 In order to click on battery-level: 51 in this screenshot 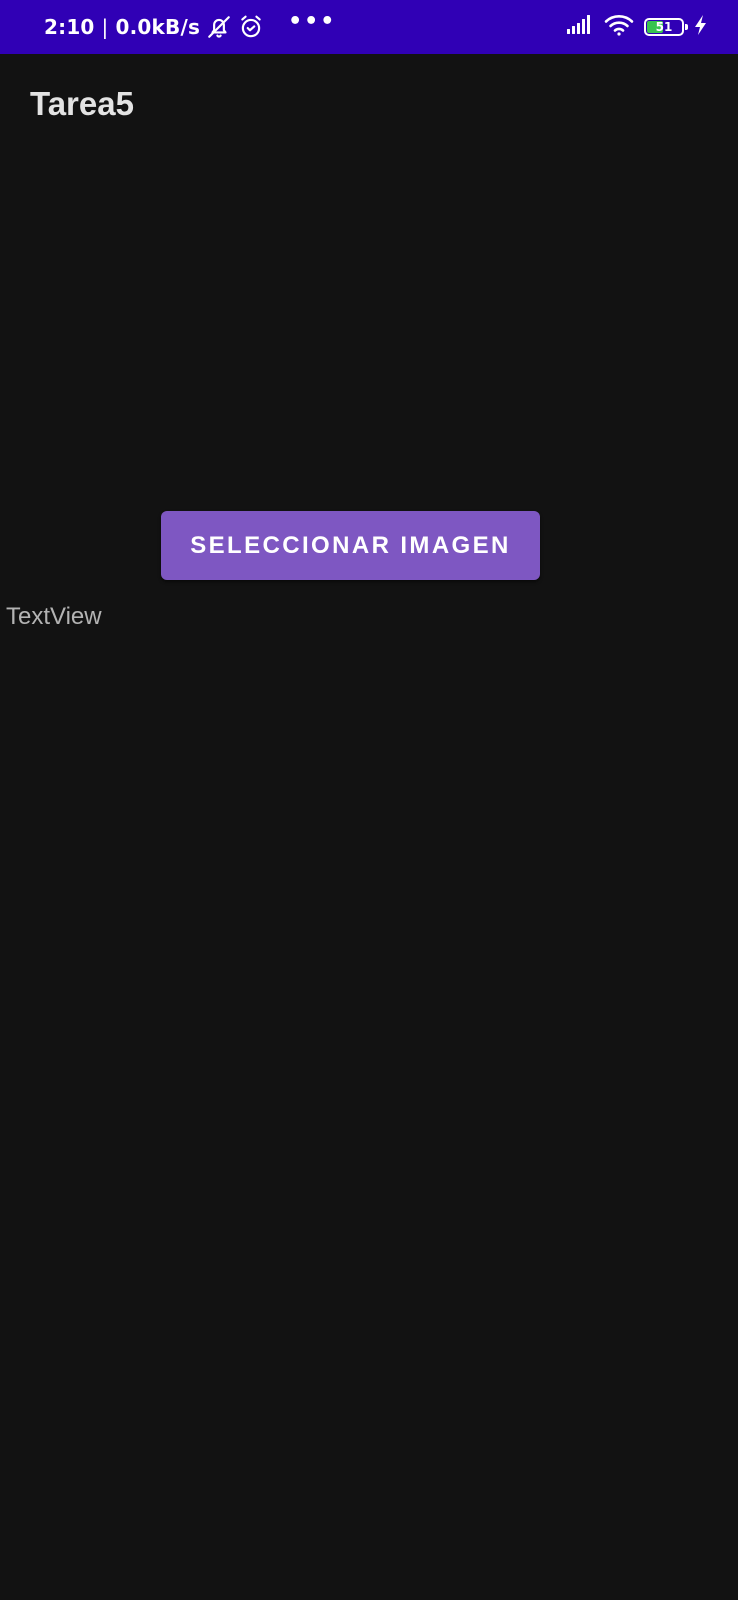, I will do `click(664, 27)`.